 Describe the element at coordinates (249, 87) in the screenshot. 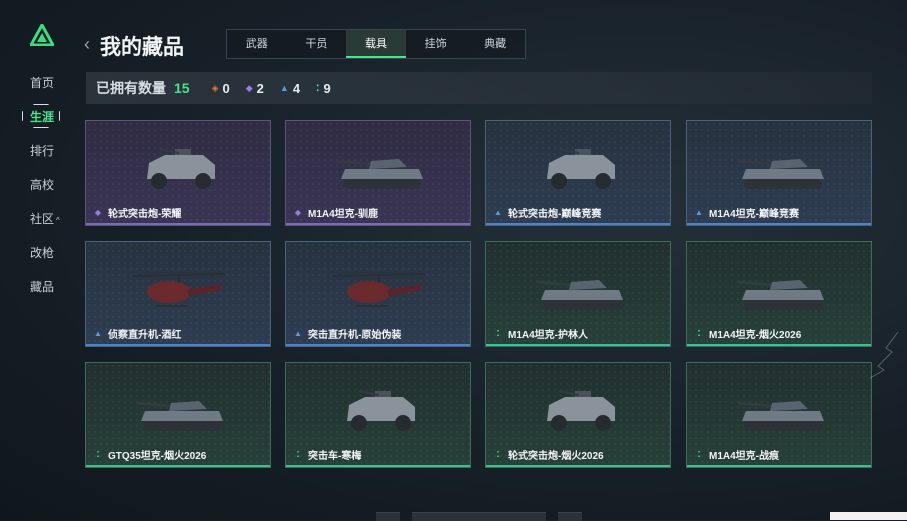

I see `purple-gem-icon: ◆` at that location.